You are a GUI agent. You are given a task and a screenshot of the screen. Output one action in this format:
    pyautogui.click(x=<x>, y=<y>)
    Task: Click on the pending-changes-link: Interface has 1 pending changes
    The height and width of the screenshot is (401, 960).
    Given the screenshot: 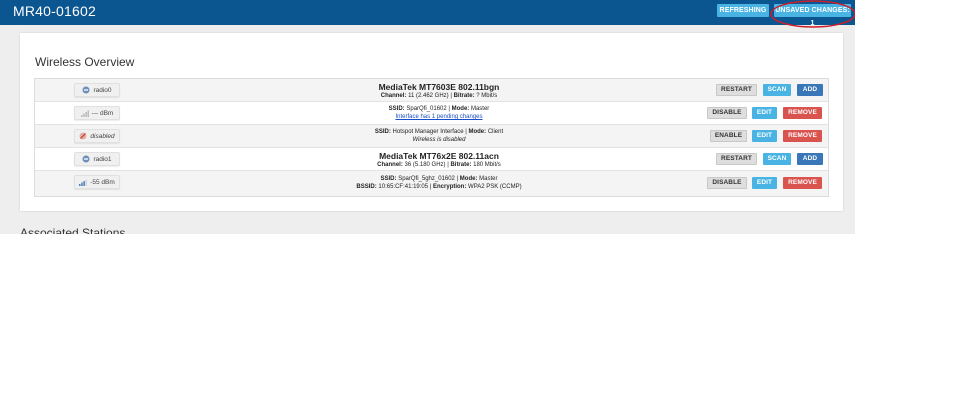 What is the action you would take?
    pyautogui.click(x=438, y=117)
    